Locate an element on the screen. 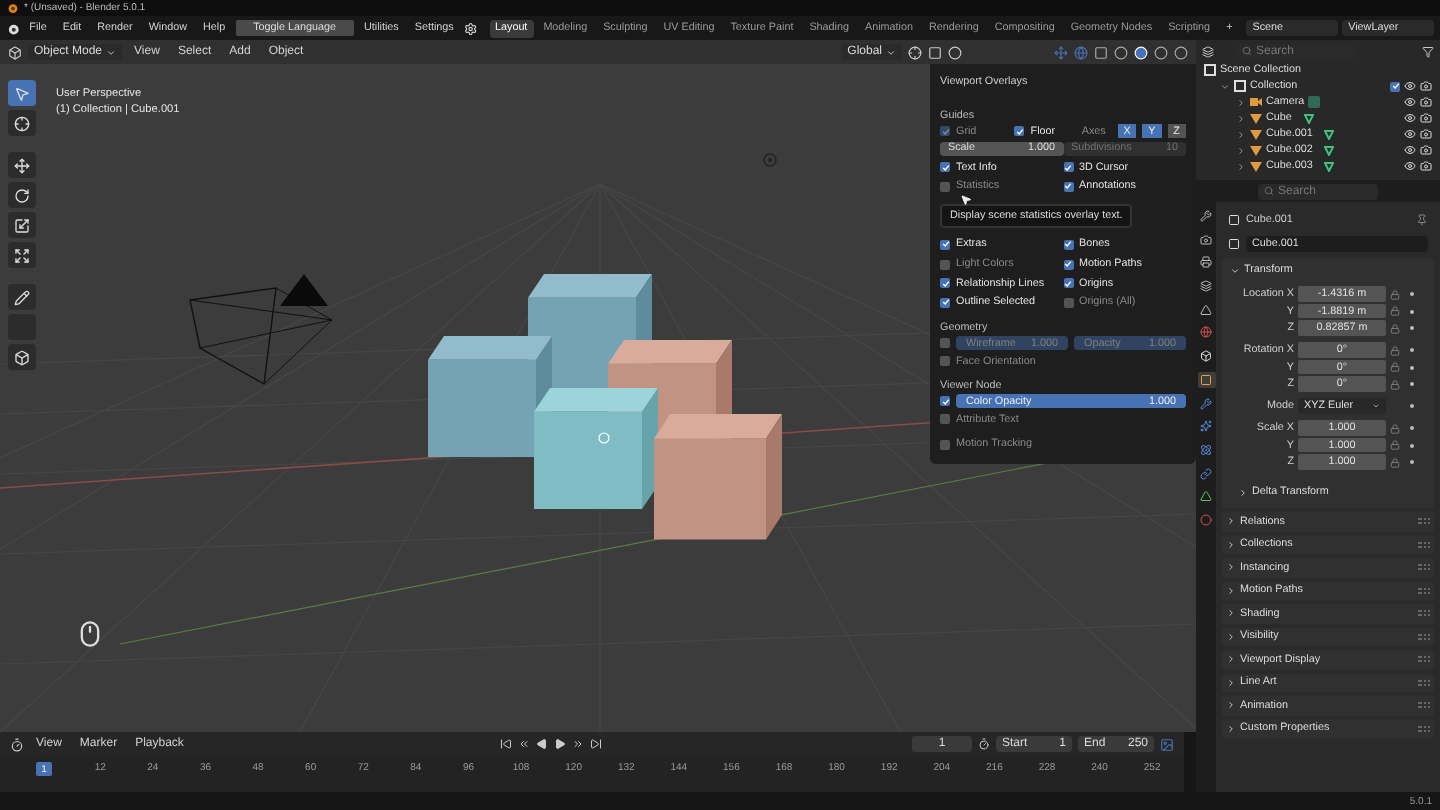  link-icon is located at coordinates (1206, 473).